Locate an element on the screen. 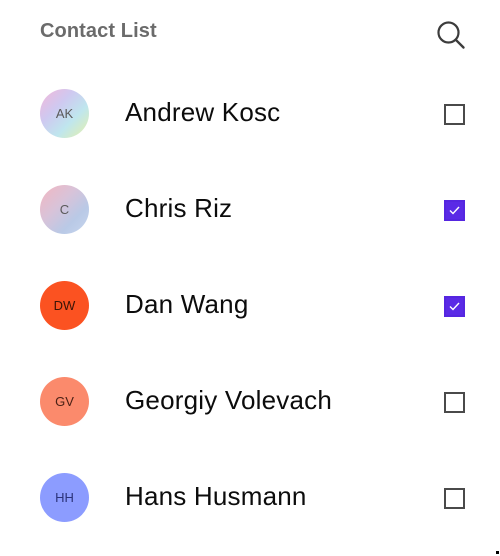  contact-name: Chris Riz is located at coordinates (179, 208).